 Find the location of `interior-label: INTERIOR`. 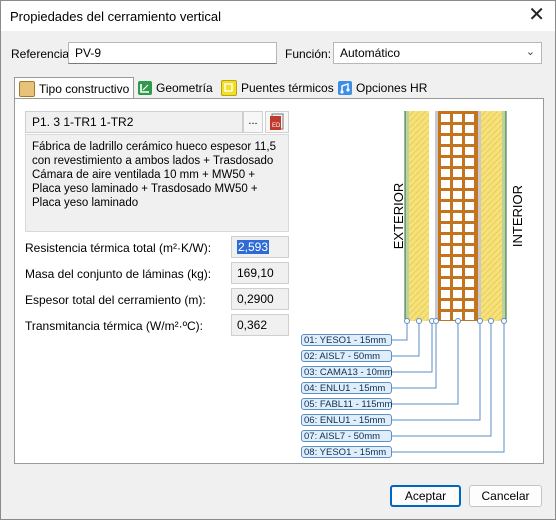

interior-label: INTERIOR is located at coordinates (517, 216).